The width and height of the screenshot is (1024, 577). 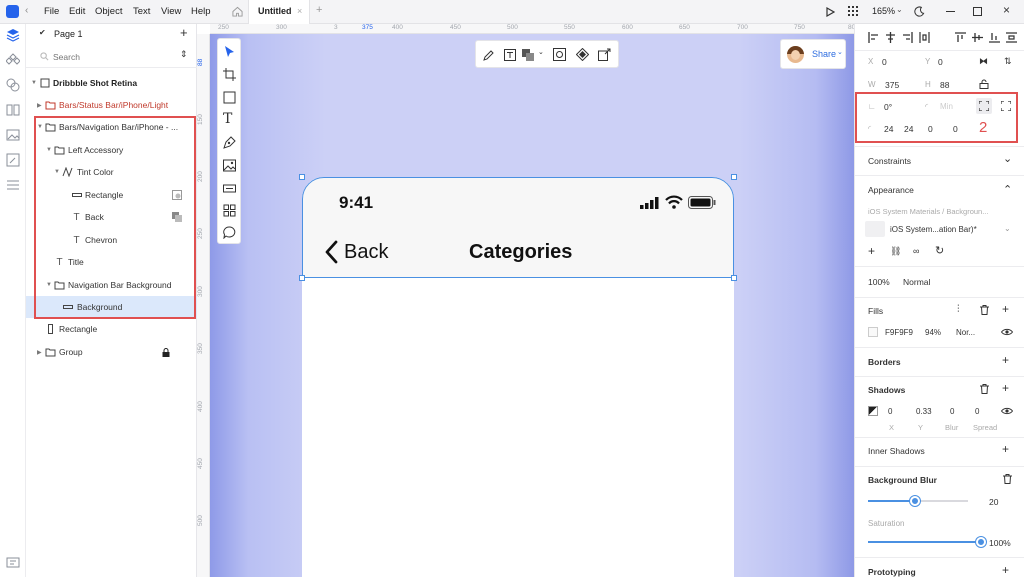 I want to click on align-top-icon, so click(x=960, y=37).